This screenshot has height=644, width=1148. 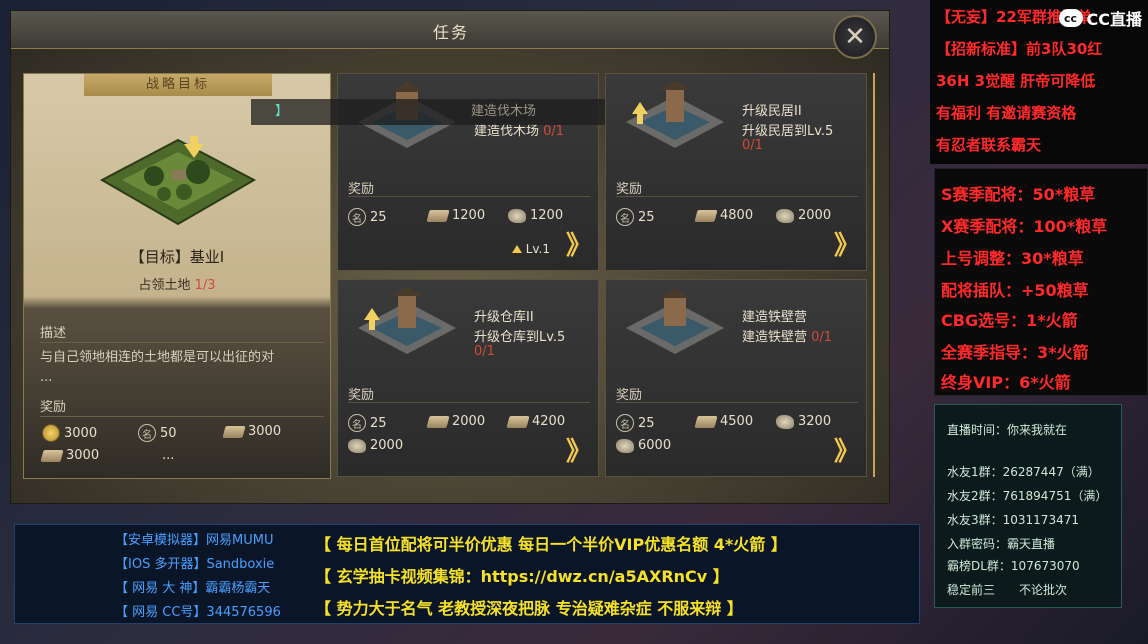 What do you see at coordinates (507, 131) in the screenshot?
I see `card-sub-text: 建造伐木场` at bounding box center [507, 131].